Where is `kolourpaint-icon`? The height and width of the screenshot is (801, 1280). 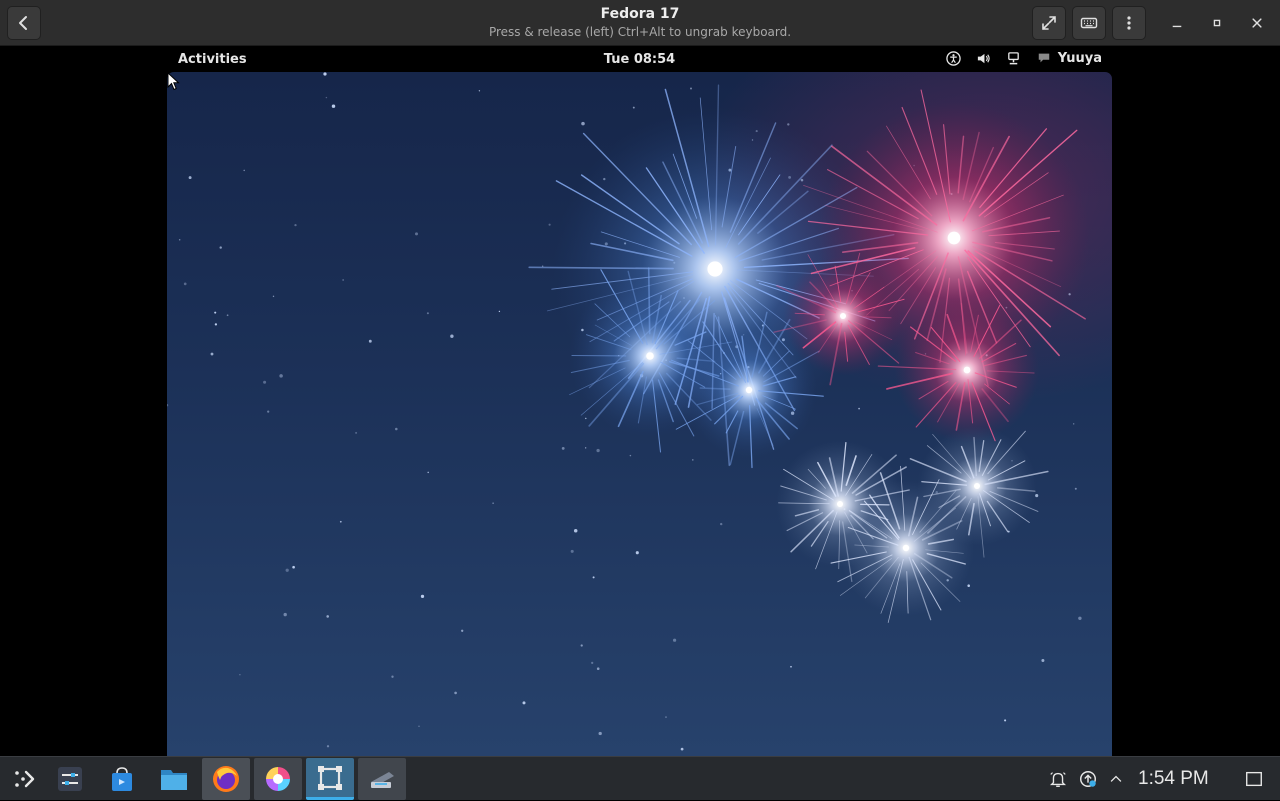 kolourpaint-icon is located at coordinates (278, 779).